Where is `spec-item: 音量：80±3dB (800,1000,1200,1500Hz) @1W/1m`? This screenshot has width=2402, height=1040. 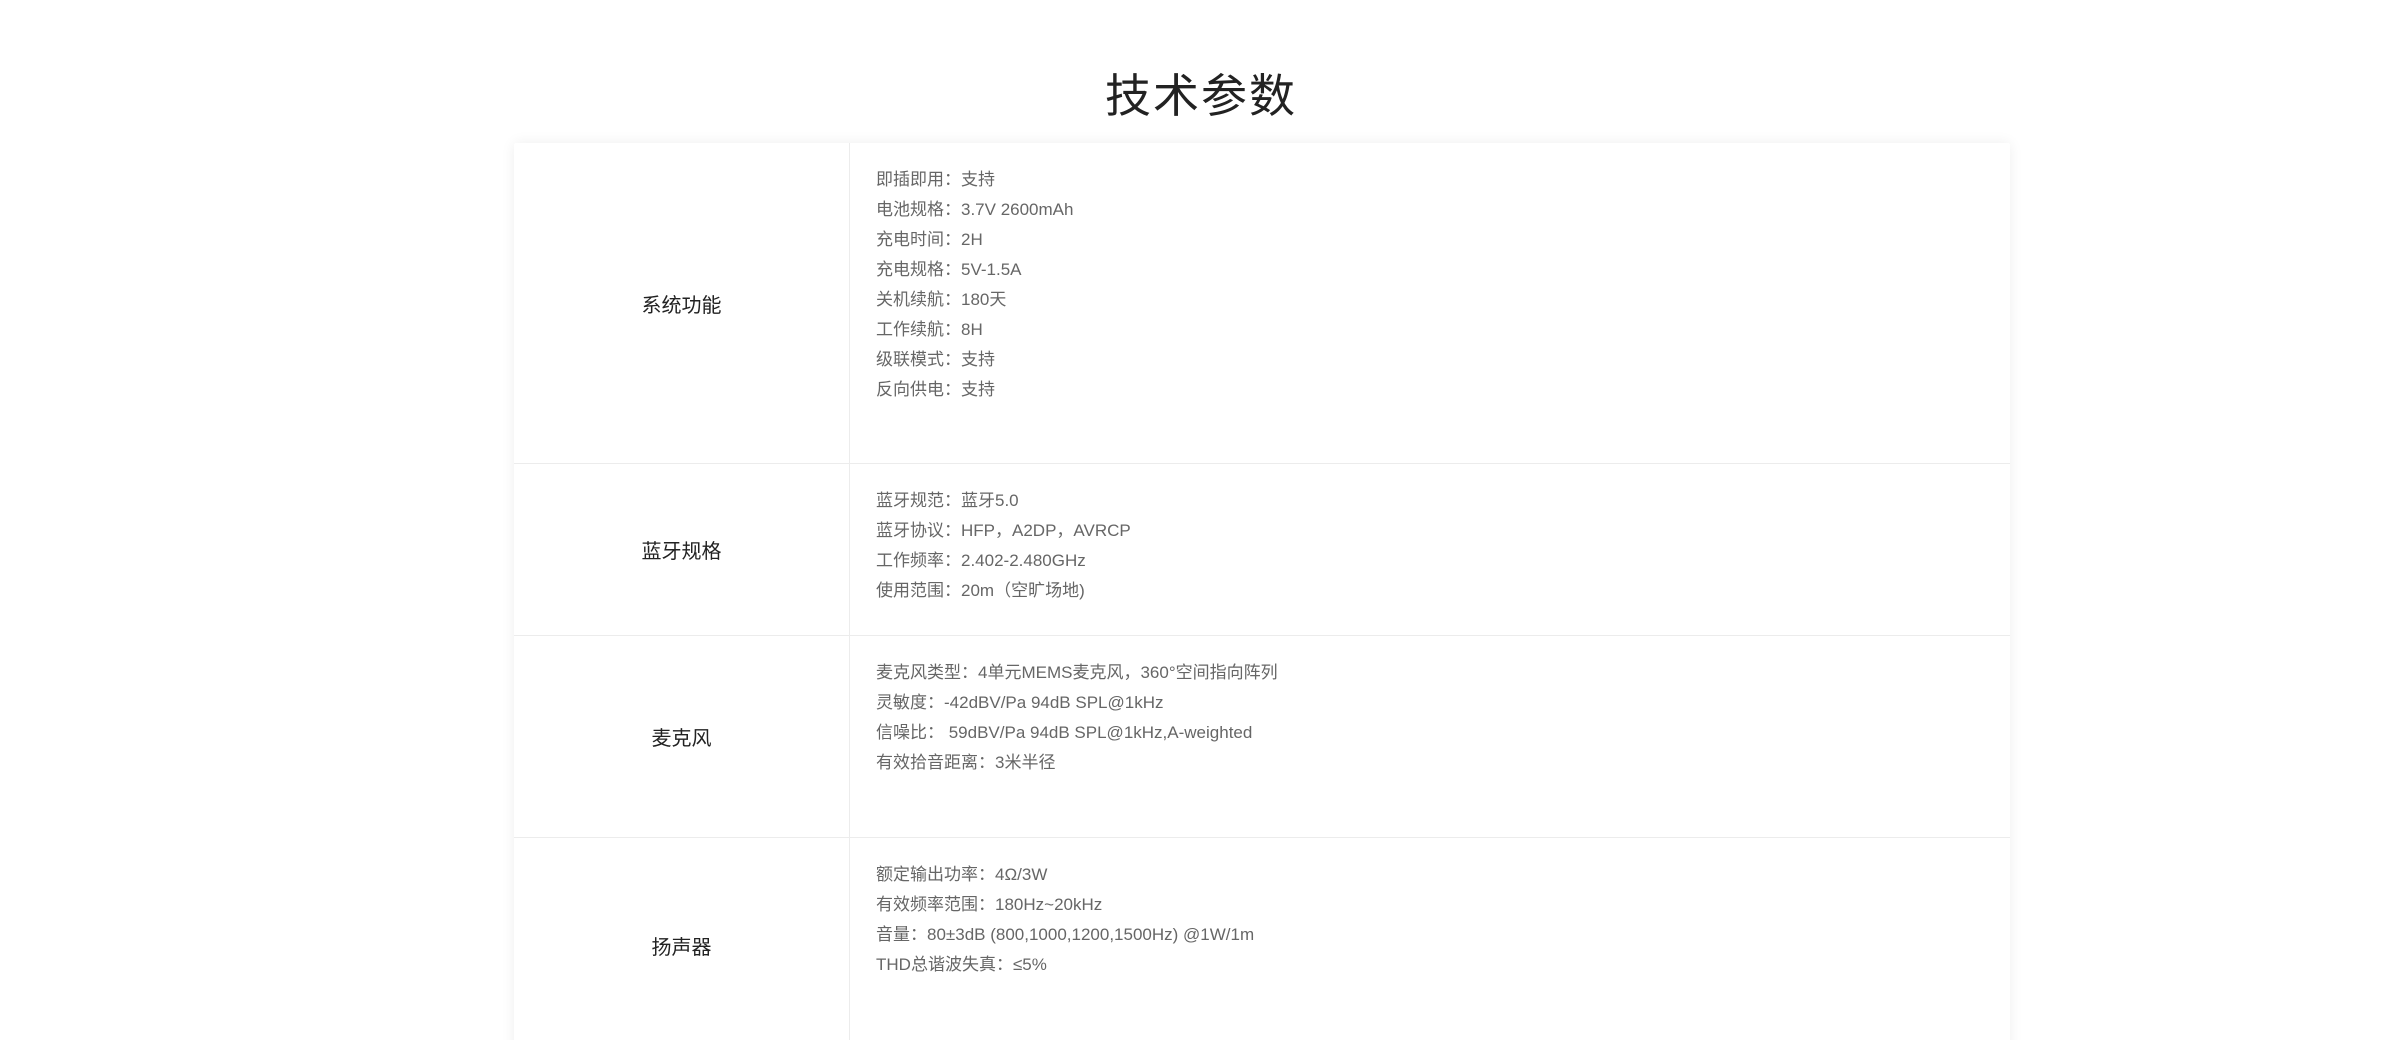
spec-item: 音量：80±3dB (800,1000,1200,1500Hz) @1W/1m is located at coordinates (1065, 934).